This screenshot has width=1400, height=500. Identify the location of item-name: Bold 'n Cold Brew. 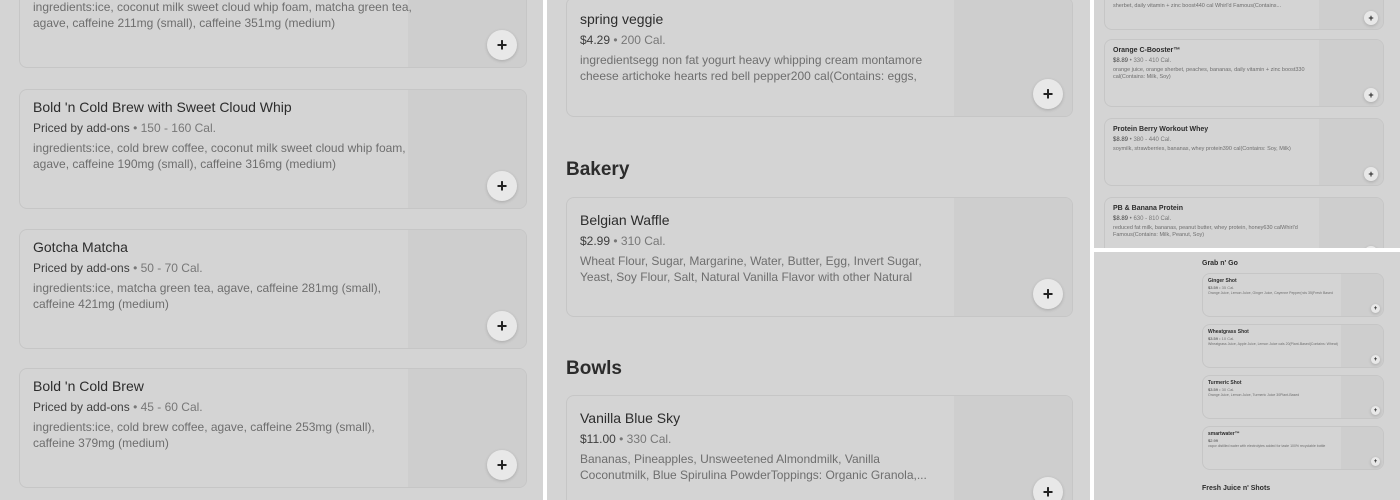
(88, 386).